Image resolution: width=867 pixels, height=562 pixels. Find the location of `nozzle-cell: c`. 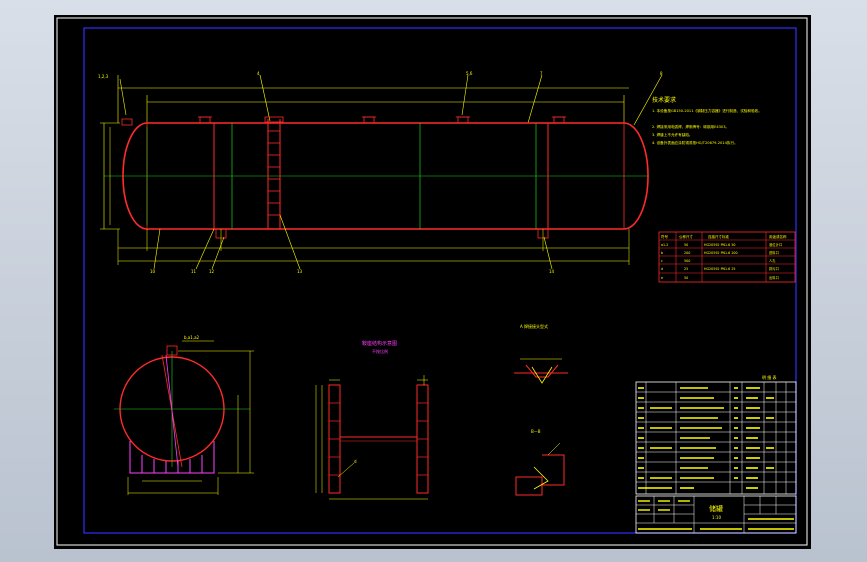

nozzle-cell: c is located at coordinates (662, 261).